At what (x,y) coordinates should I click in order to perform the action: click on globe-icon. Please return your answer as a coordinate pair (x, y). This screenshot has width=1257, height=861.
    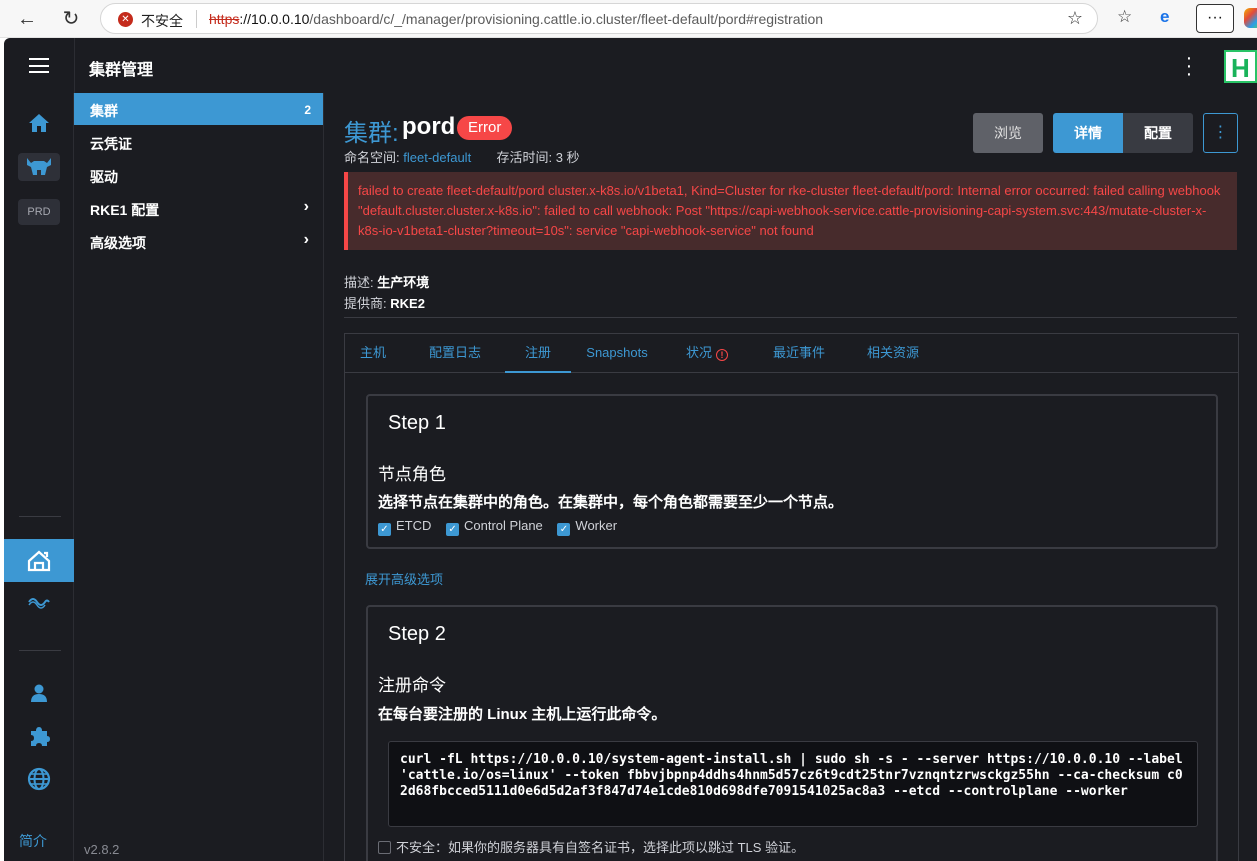
    Looking at the image, I should click on (39, 780).